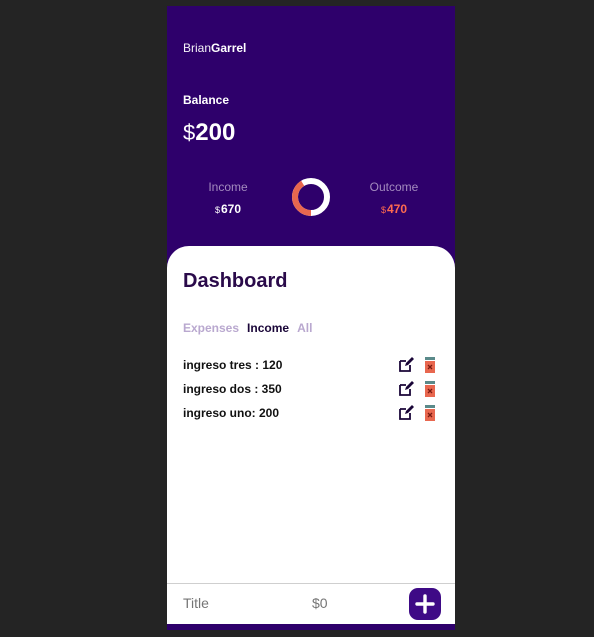 The image size is (594, 637). I want to click on add-transaction-bar, so click(311, 603).